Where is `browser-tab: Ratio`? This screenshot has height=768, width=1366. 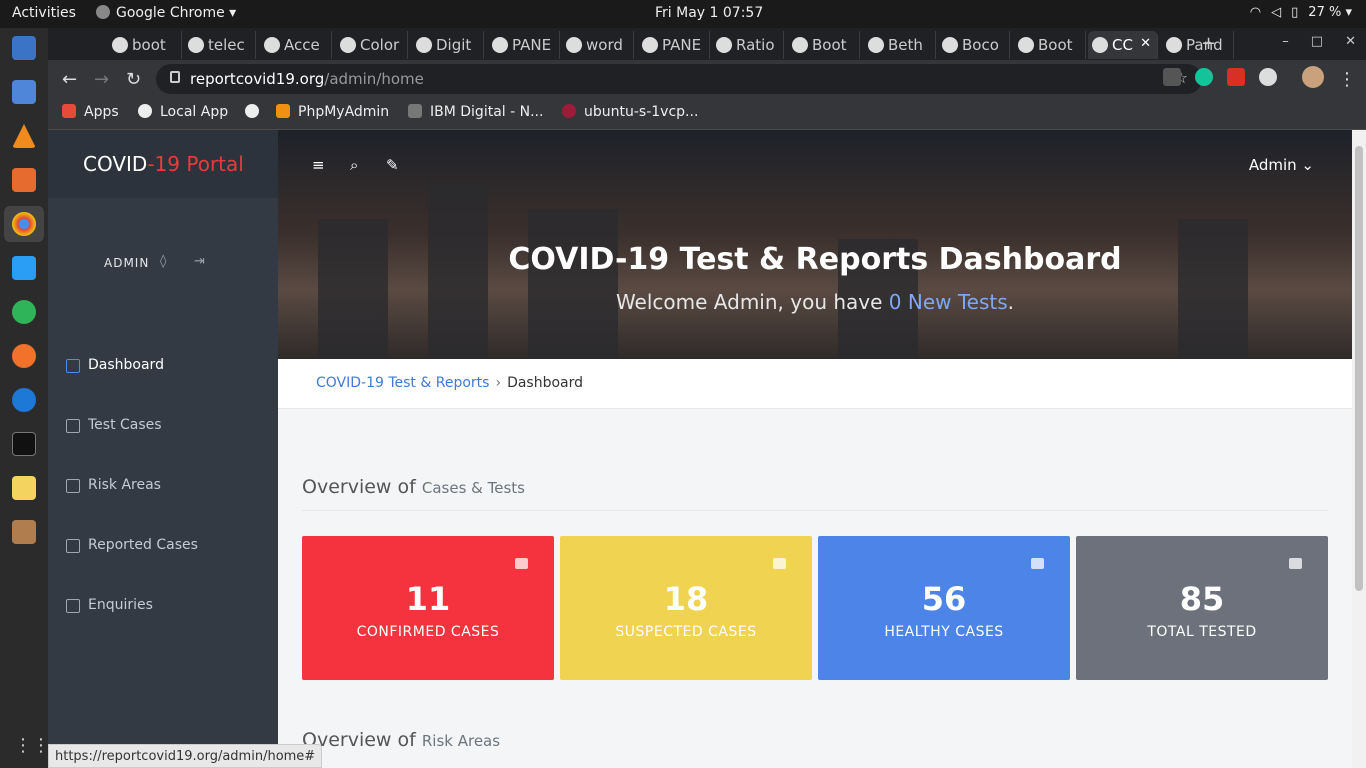 browser-tab: Ratio is located at coordinates (748, 45).